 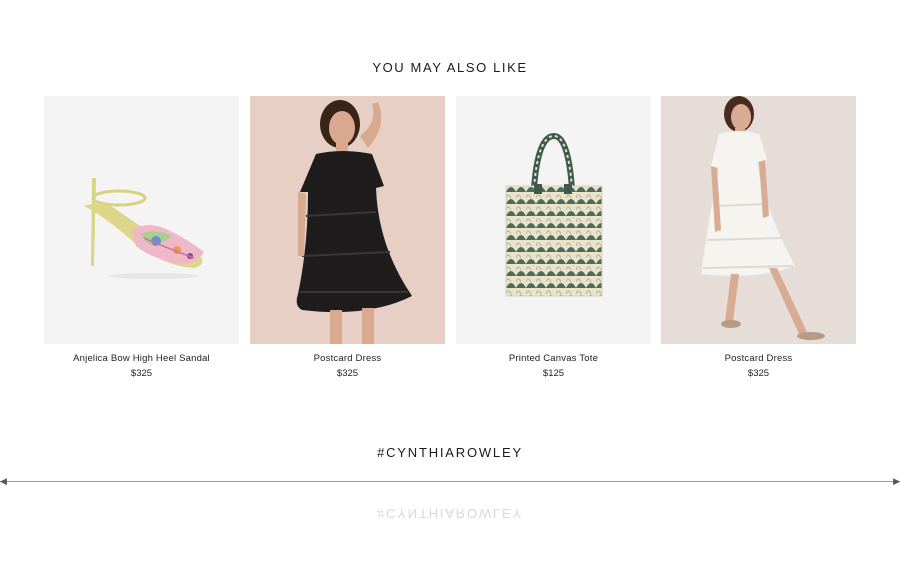 What do you see at coordinates (758, 220) in the screenshot?
I see `product-image-white-dress` at bounding box center [758, 220].